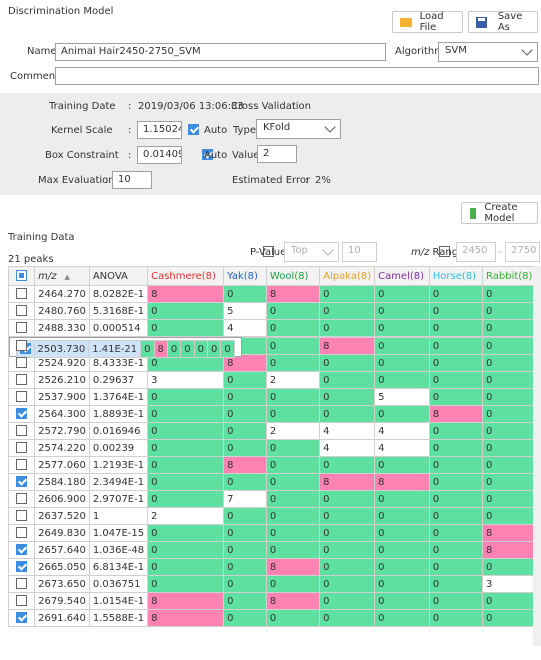  Describe the element at coordinates (427, 22) in the screenshot. I see `load-file-button: Load File` at that location.